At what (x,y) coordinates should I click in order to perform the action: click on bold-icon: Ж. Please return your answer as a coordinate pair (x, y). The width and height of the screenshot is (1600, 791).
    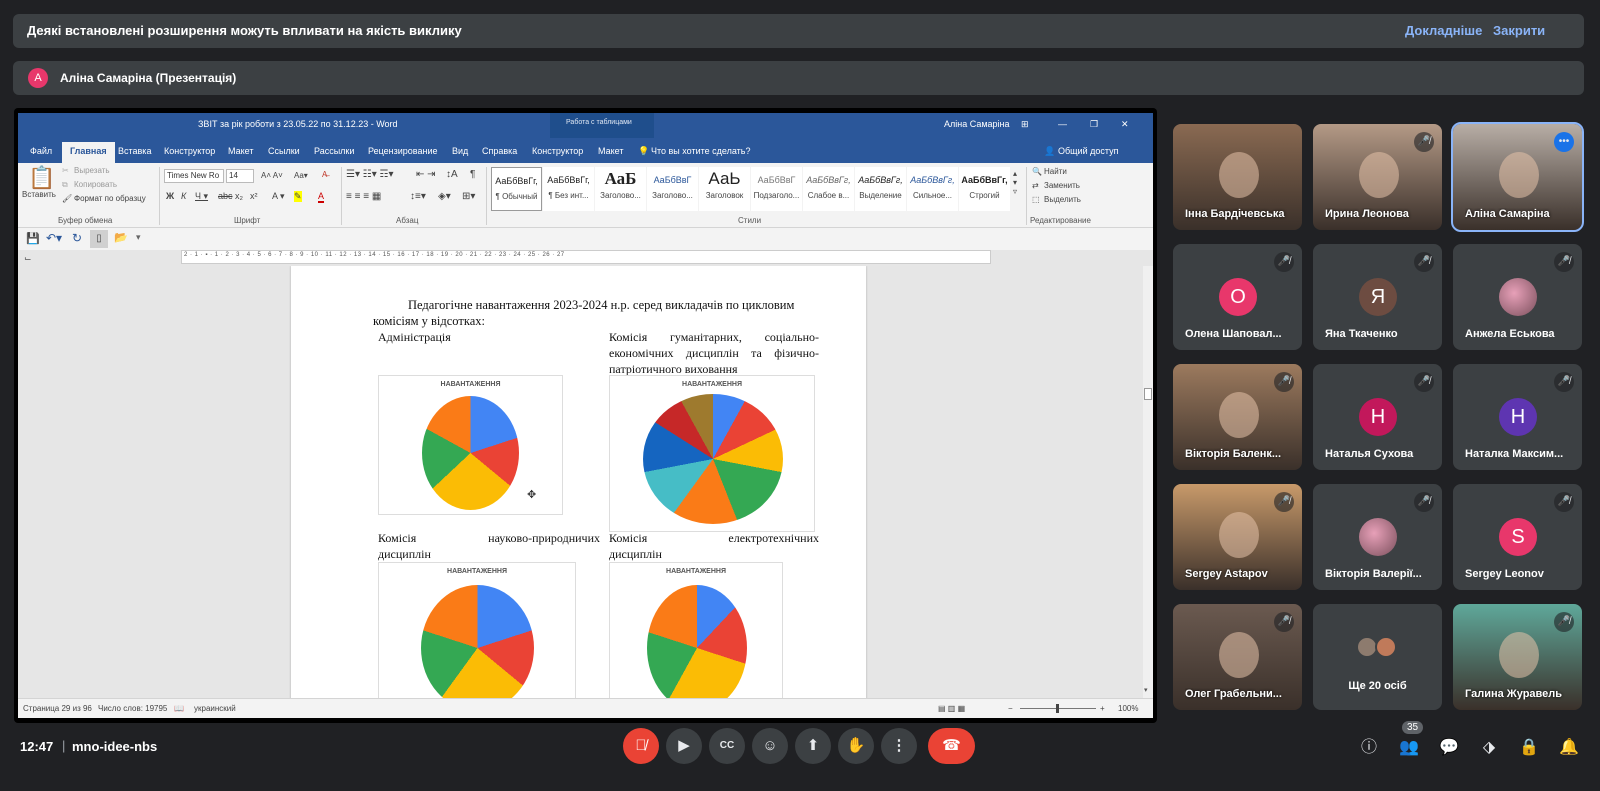
    Looking at the image, I should click on (170, 196).